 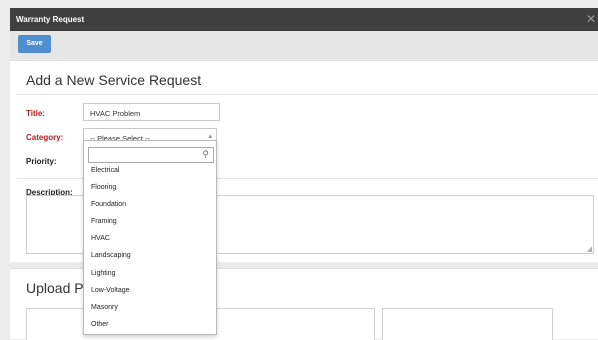 What do you see at coordinates (150, 170) in the screenshot?
I see `category-option-electrical: Electrical` at bounding box center [150, 170].